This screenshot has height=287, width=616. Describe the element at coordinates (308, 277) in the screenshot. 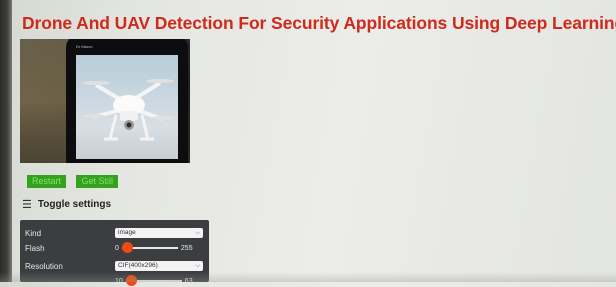

I see `photo-shade` at that location.